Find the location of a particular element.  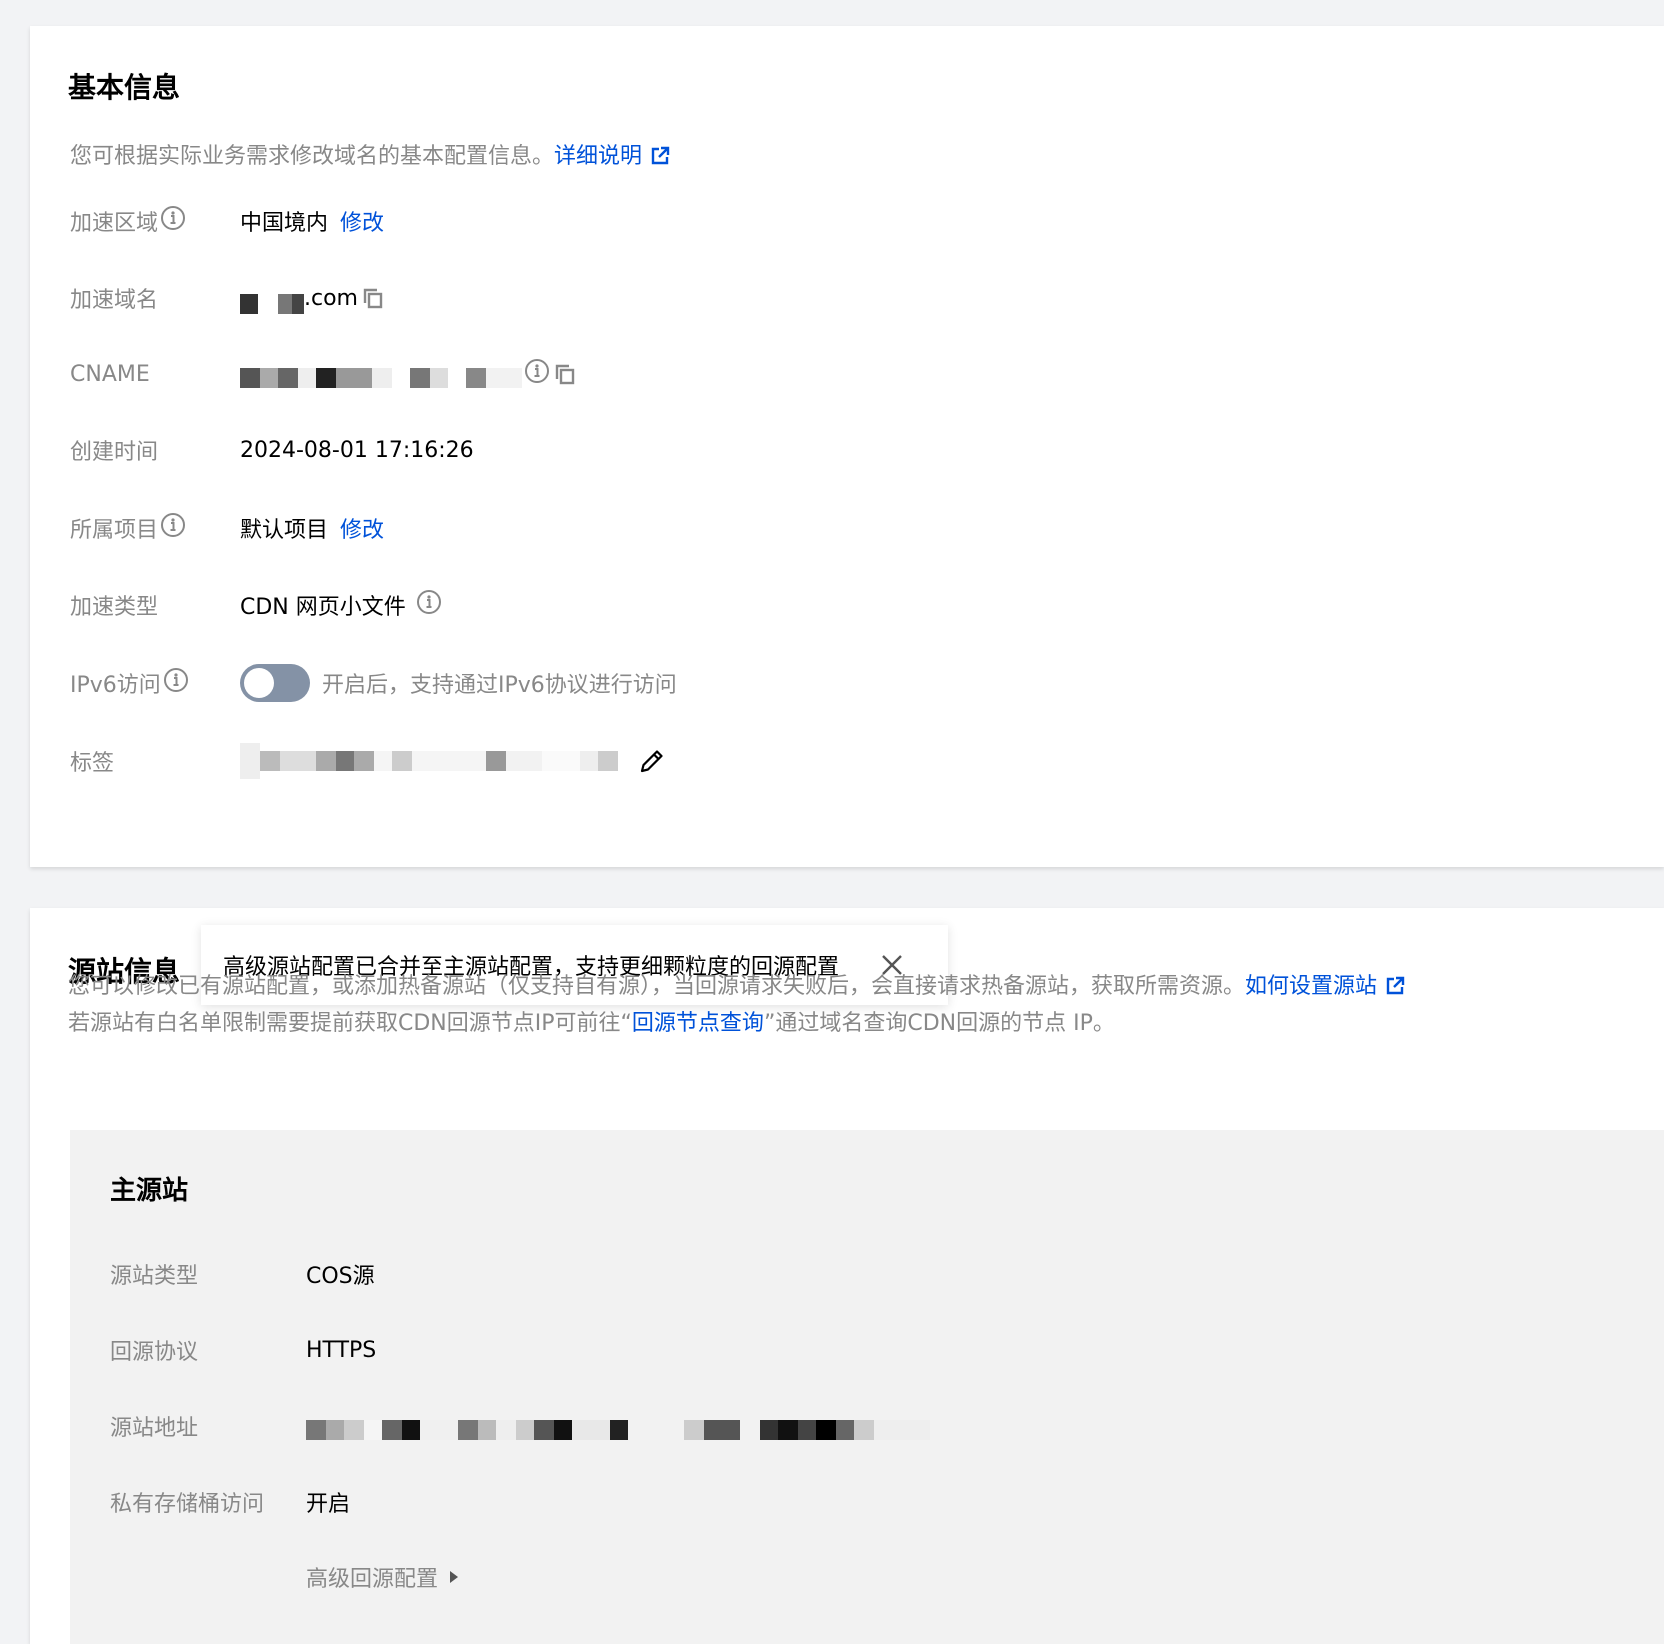

region-value: 中国境内 修改 is located at coordinates (312, 221).